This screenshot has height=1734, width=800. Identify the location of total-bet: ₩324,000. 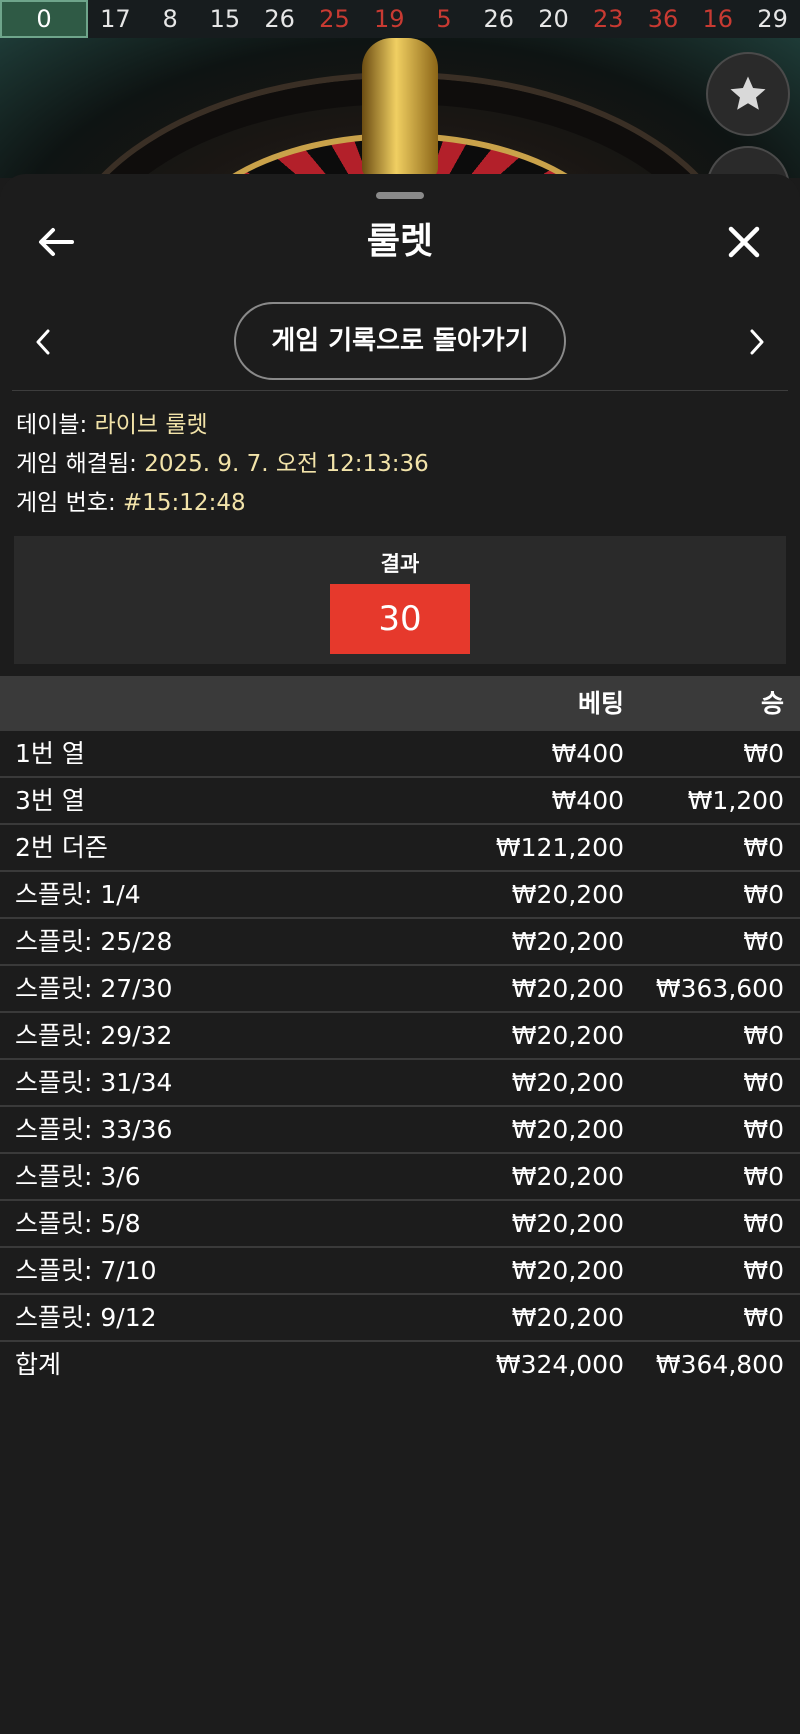
(559, 1364).